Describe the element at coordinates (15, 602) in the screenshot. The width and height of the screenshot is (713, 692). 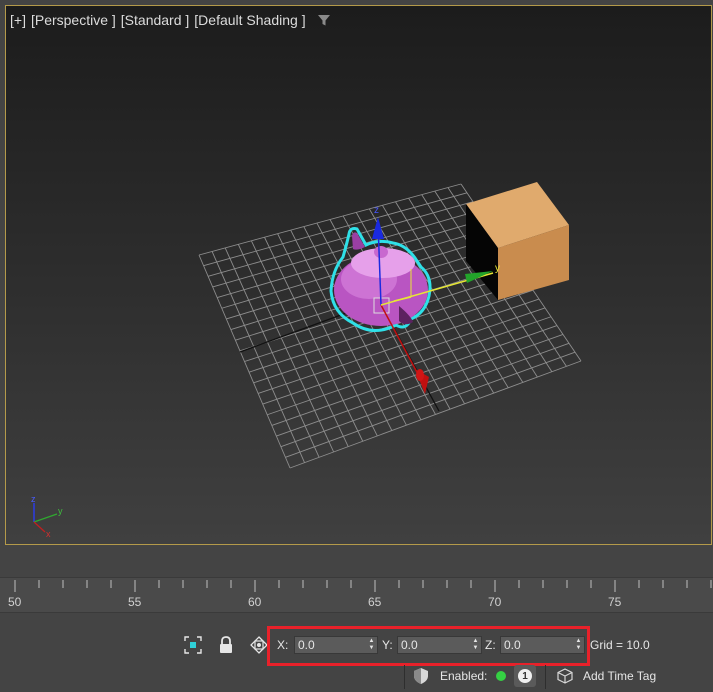
I see `ruler-tick-label: 50` at that location.